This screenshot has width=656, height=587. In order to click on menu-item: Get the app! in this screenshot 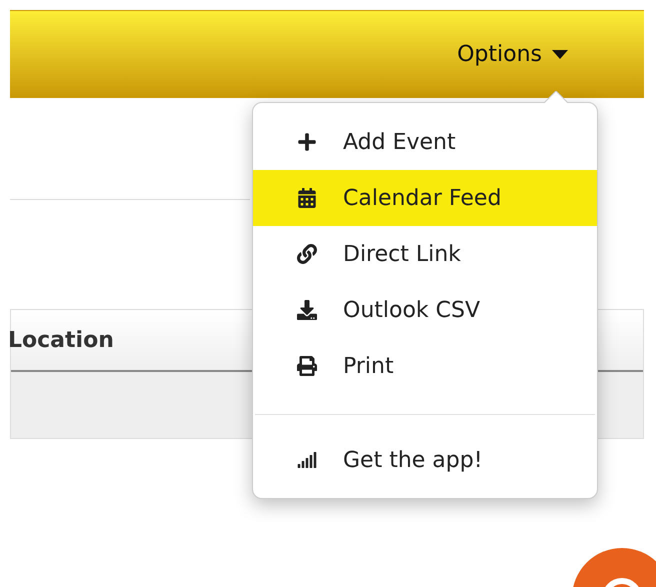, I will do `click(425, 460)`.